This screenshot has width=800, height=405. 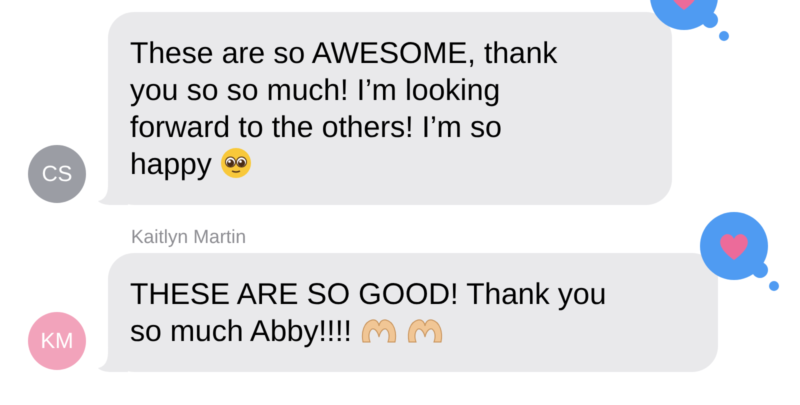 I want to click on message-line: forward to the others! I’m so, so click(x=316, y=127).